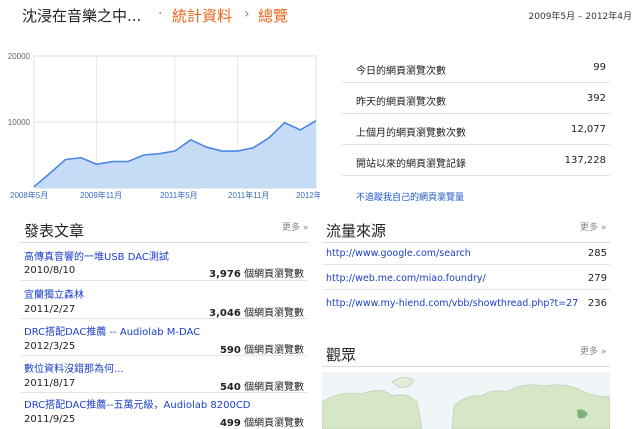 This screenshot has width=640, height=429. What do you see at coordinates (50, 383) in the screenshot?
I see `post-date: 2011/8/17` at bounding box center [50, 383].